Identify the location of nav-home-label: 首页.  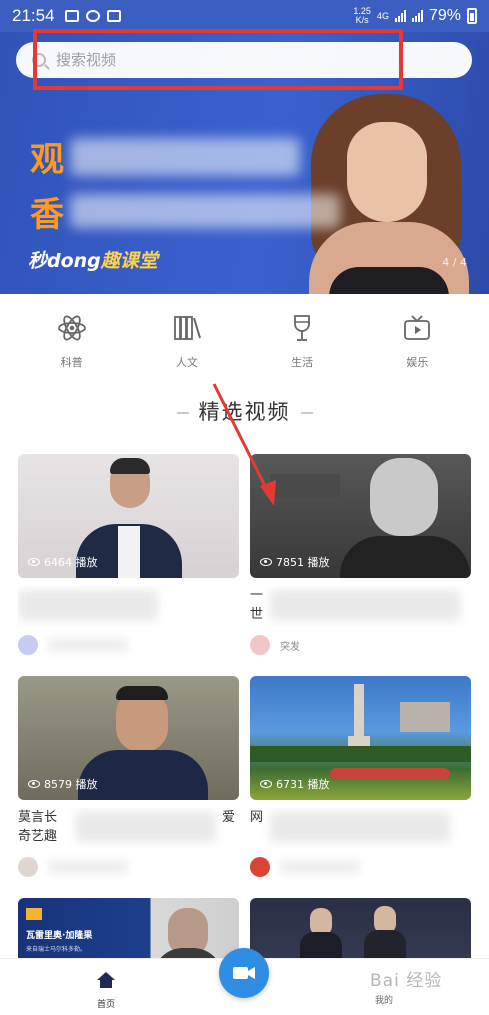
(105, 1005).